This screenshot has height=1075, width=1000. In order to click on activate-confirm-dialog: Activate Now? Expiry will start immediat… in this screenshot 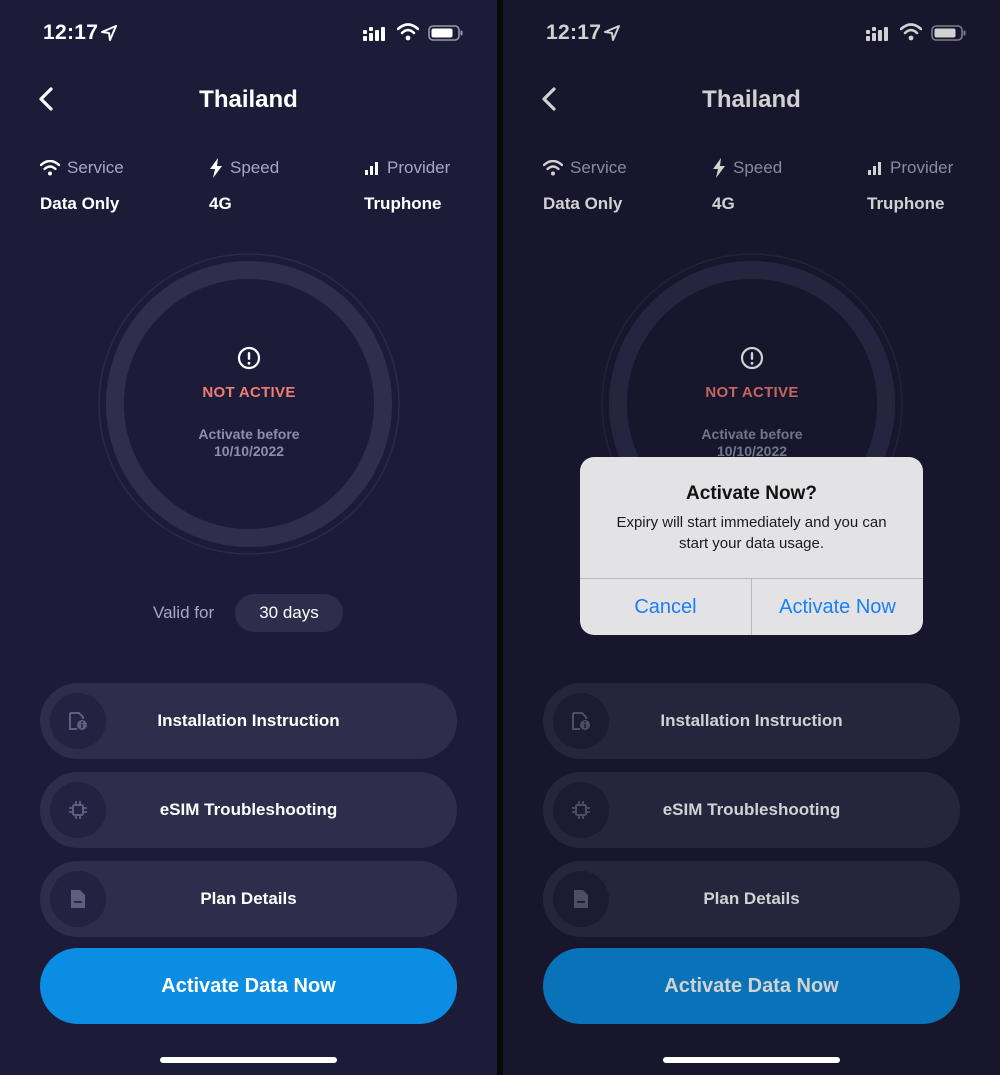, I will do `click(751, 546)`.